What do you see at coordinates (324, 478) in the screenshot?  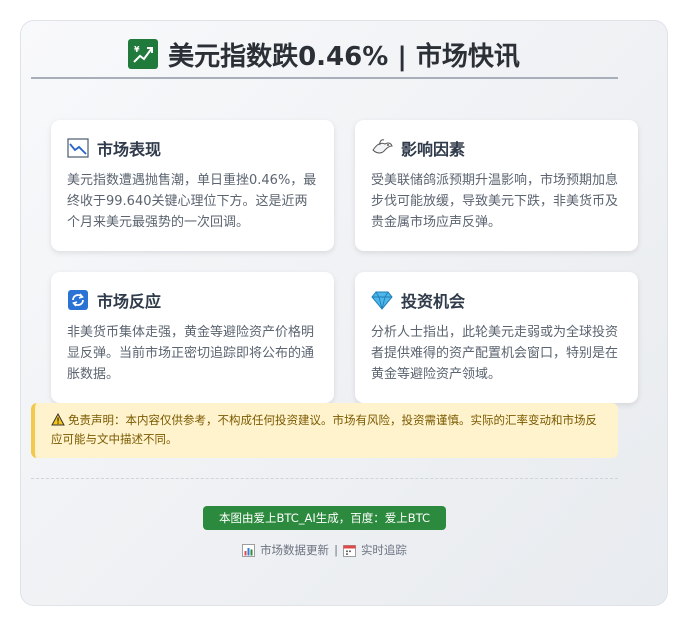 I see `footer-divider` at bounding box center [324, 478].